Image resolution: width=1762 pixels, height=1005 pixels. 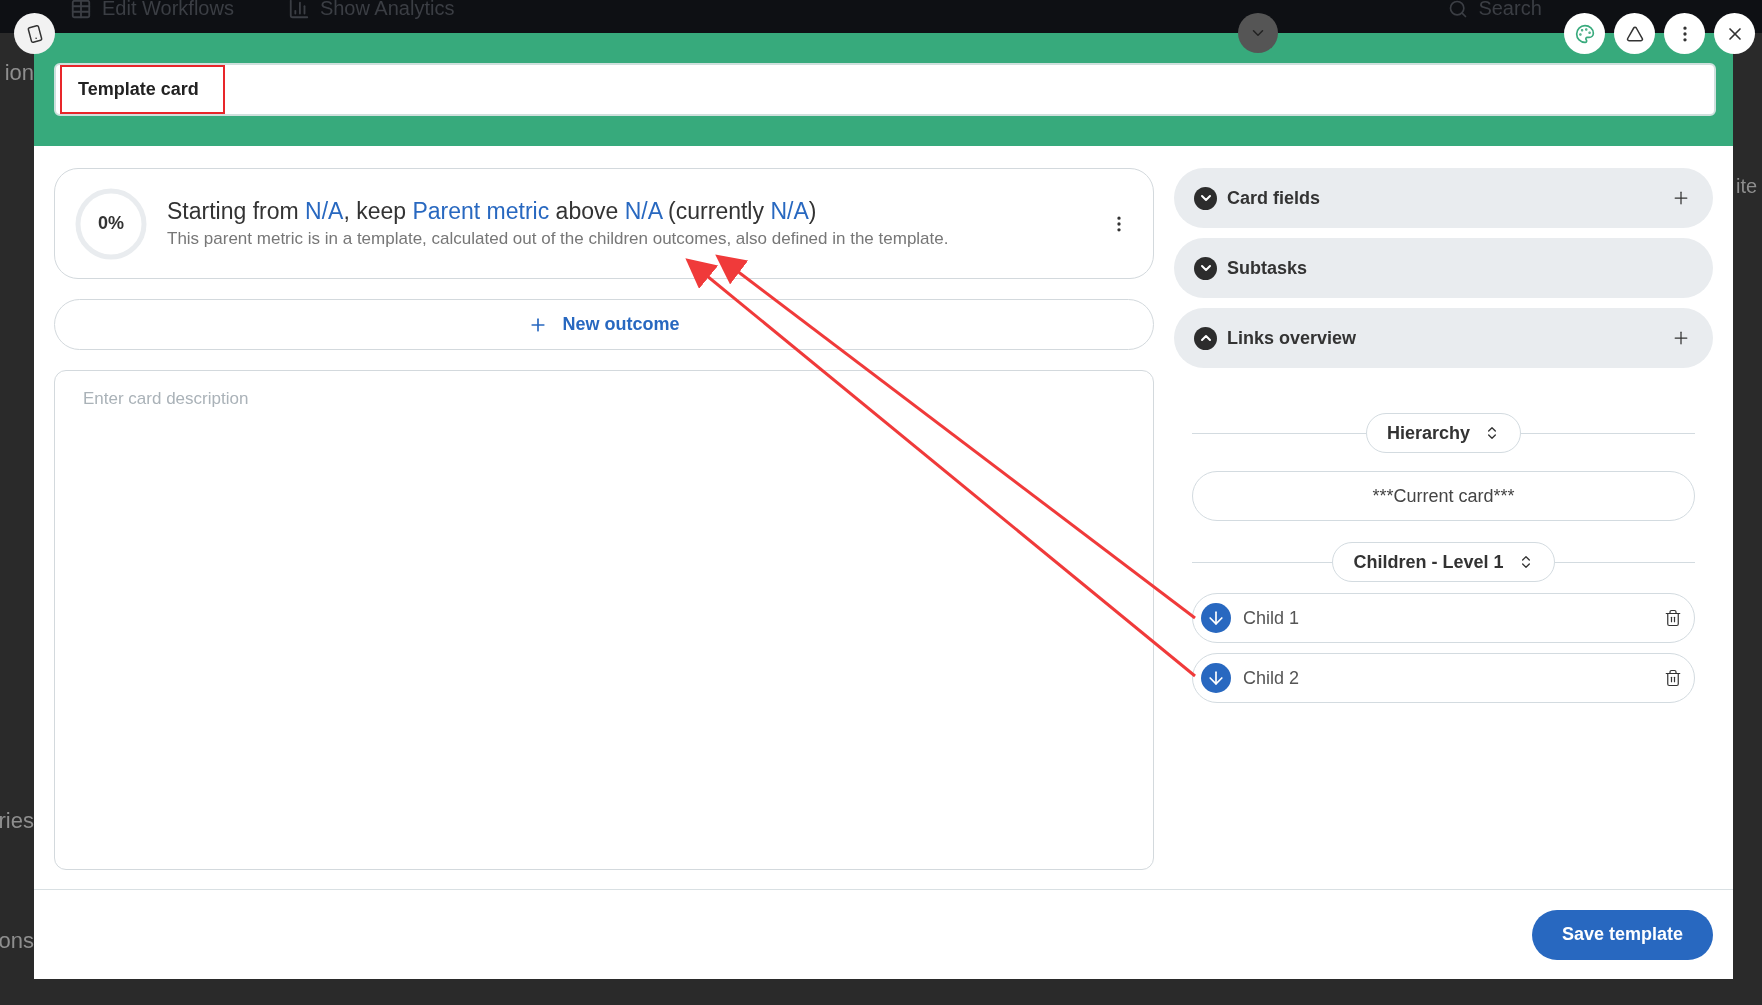 I want to click on background-text: ons, so click(x=17, y=941).